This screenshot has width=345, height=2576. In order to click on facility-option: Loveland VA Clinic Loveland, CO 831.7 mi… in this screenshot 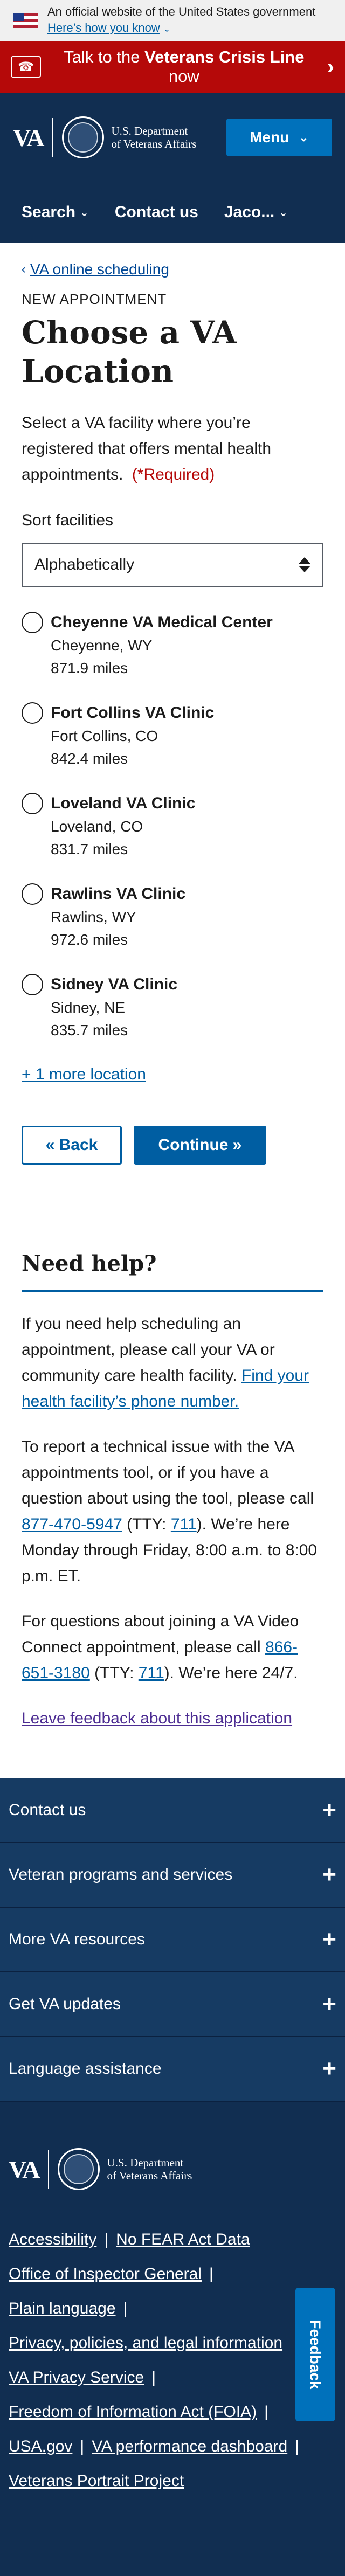, I will do `click(172, 837)`.